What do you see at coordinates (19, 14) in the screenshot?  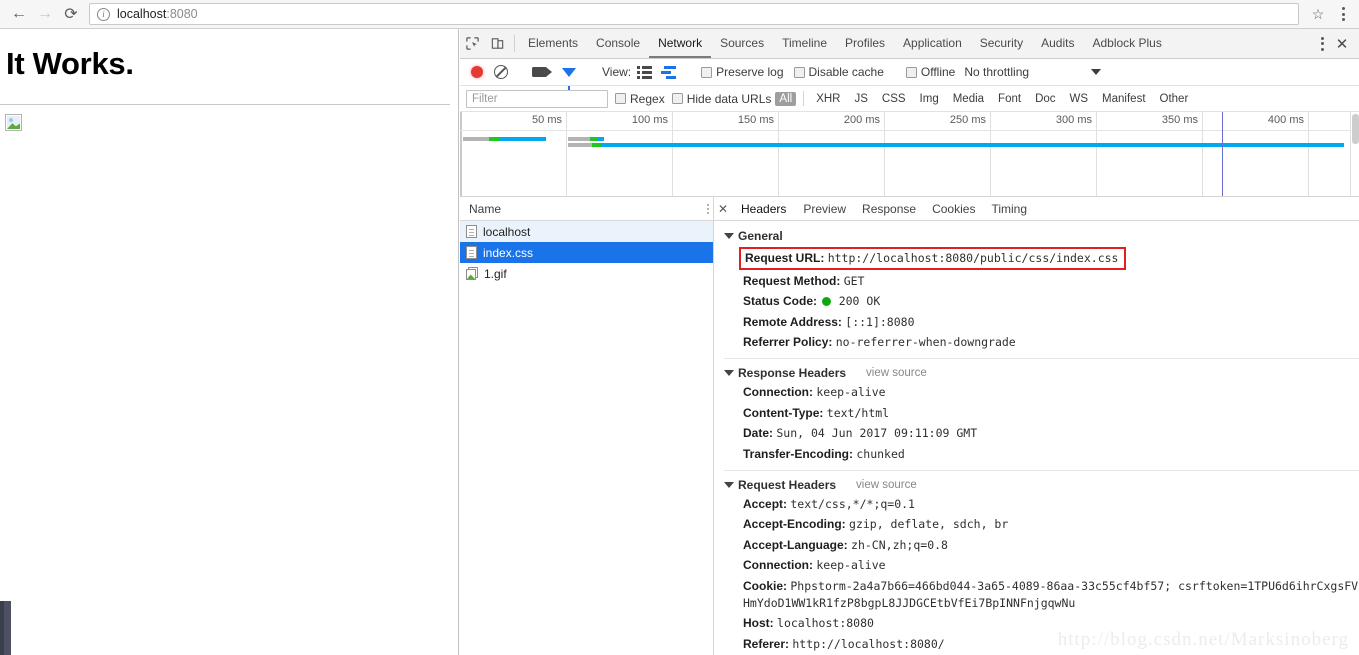 I see `back-icon: ←` at bounding box center [19, 14].